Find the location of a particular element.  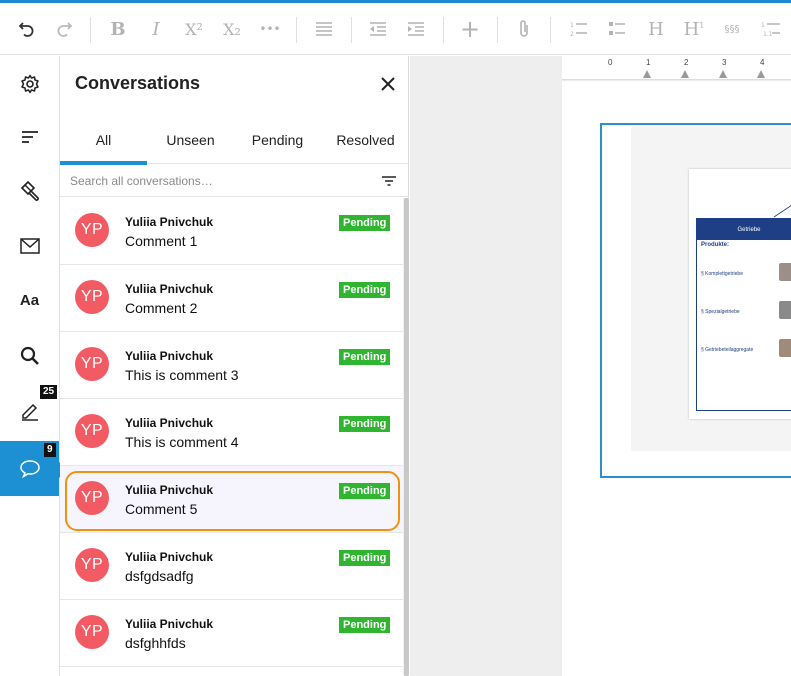

conversation-item: YP Yuliia Pnivchuk Comment 1 Pending is located at coordinates (231, 231).